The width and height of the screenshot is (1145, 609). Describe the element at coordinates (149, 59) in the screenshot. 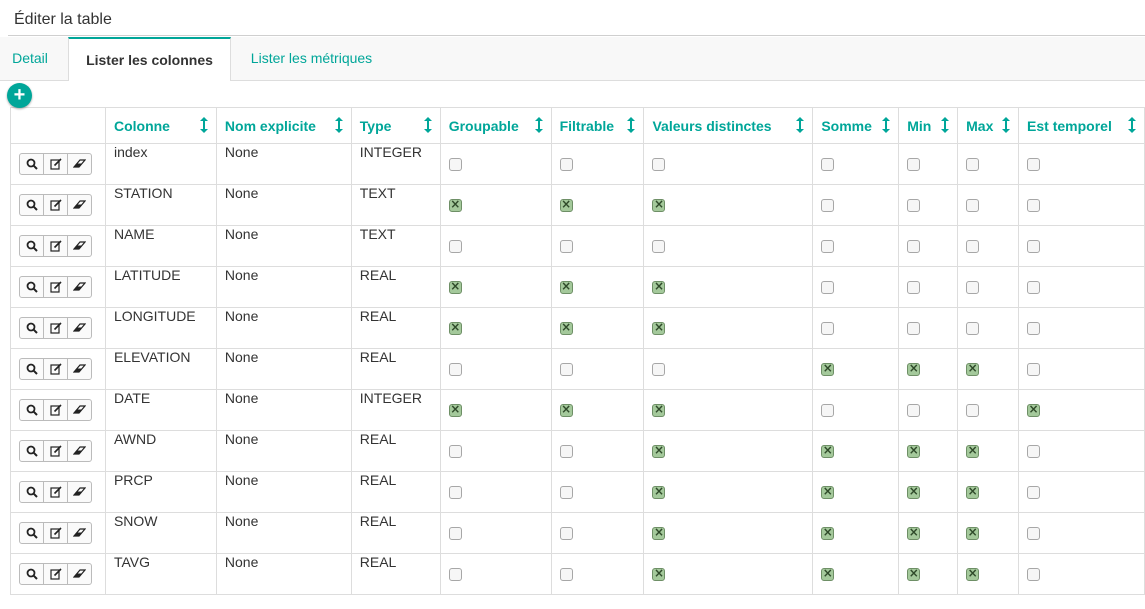

I see `tab-lister-les-colonnes: Lister les colonnes` at that location.